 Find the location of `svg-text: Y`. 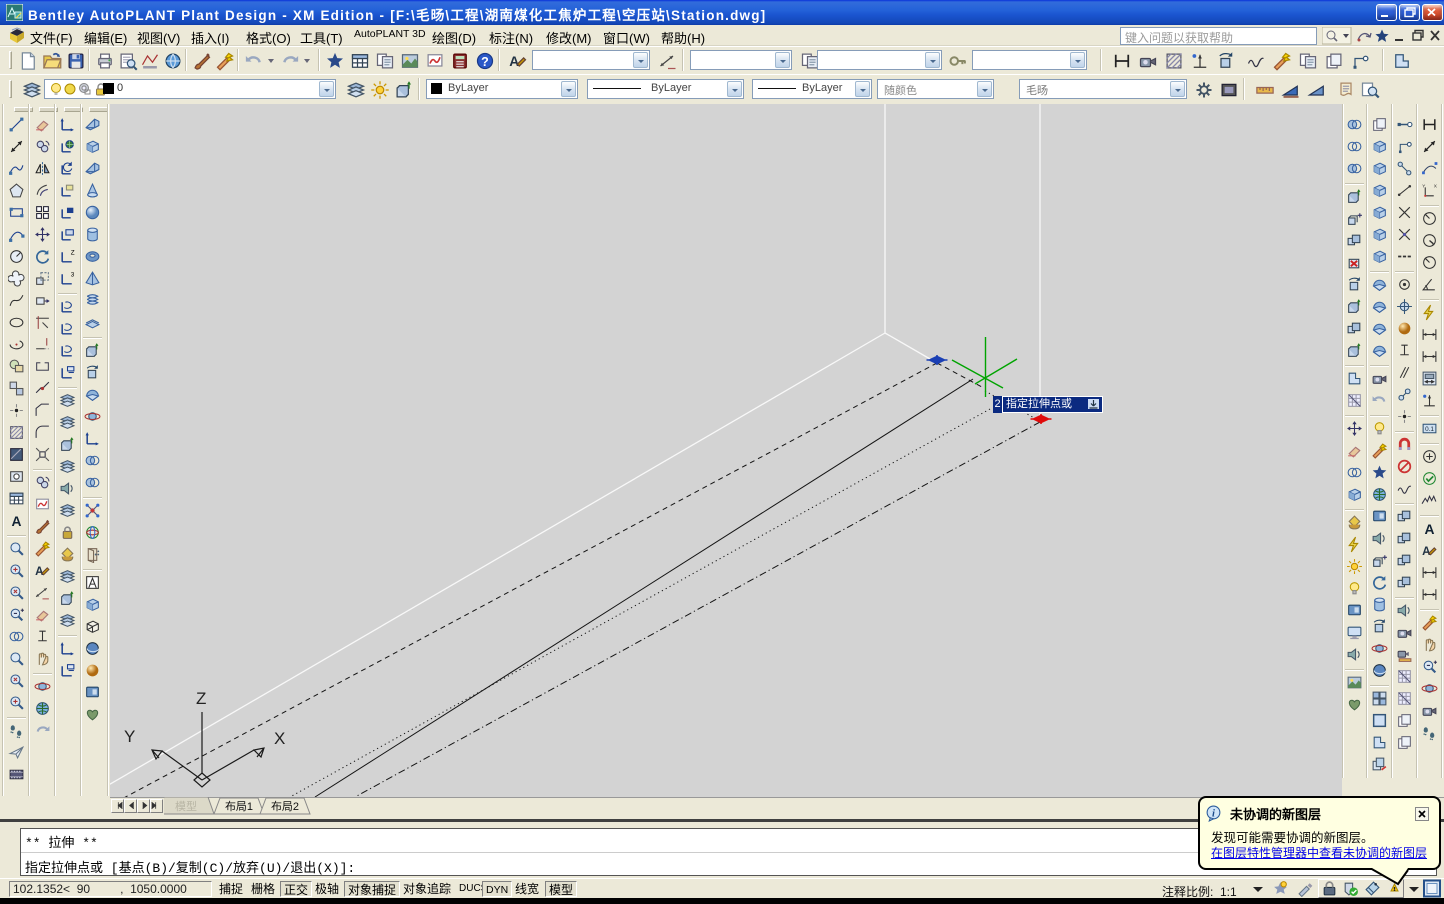

svg-text: Y is located at coordinates (129, 736).